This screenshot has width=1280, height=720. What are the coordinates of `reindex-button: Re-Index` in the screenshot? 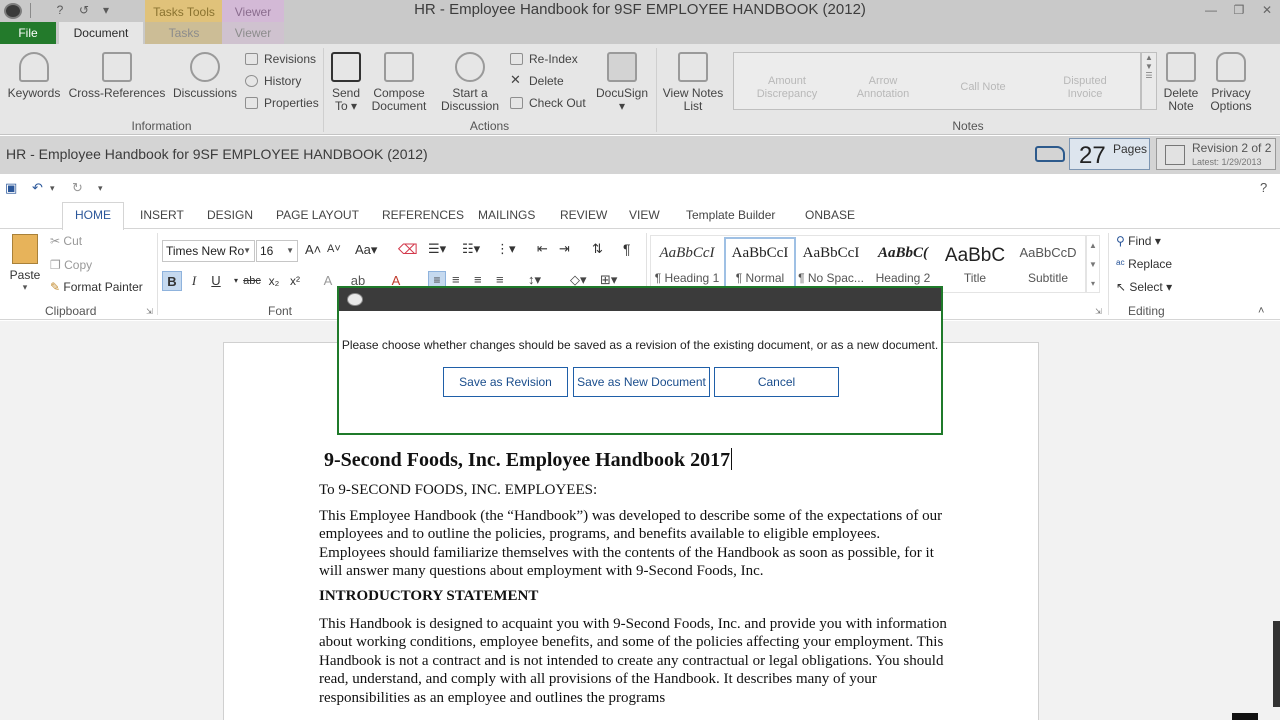 It's located at (544, 59).